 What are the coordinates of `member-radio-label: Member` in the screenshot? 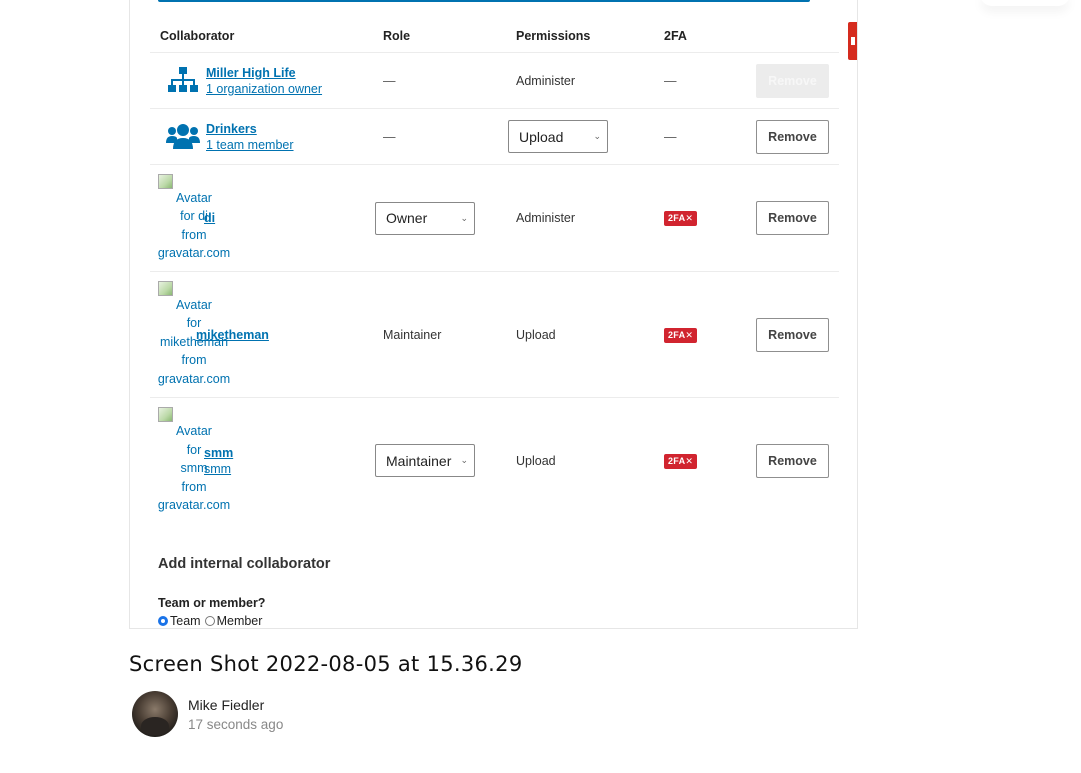 It's located at (240, 621).